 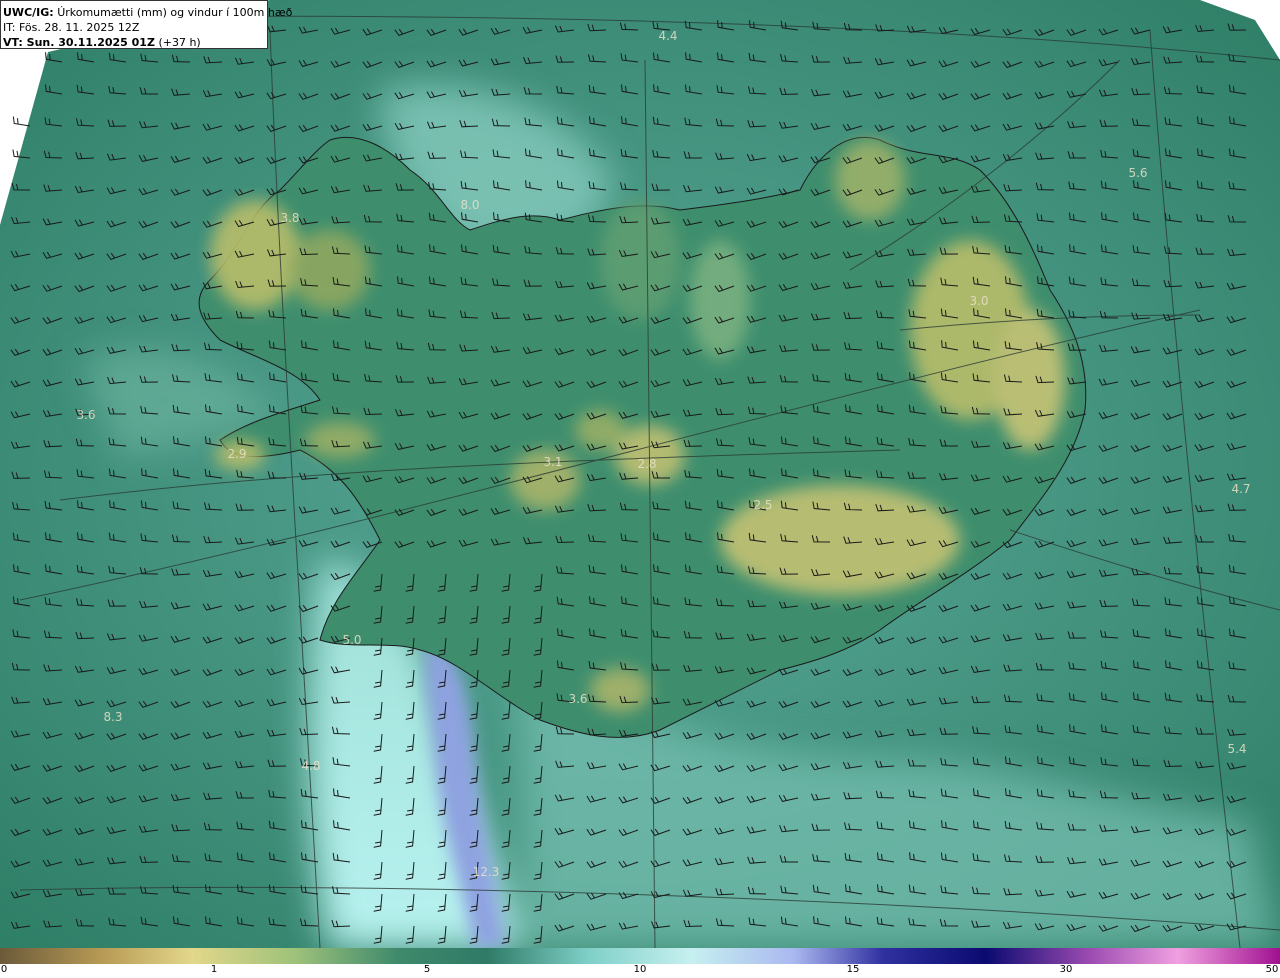 I want to click on colorbar-tick: 50, so click(x=1272, y=969).